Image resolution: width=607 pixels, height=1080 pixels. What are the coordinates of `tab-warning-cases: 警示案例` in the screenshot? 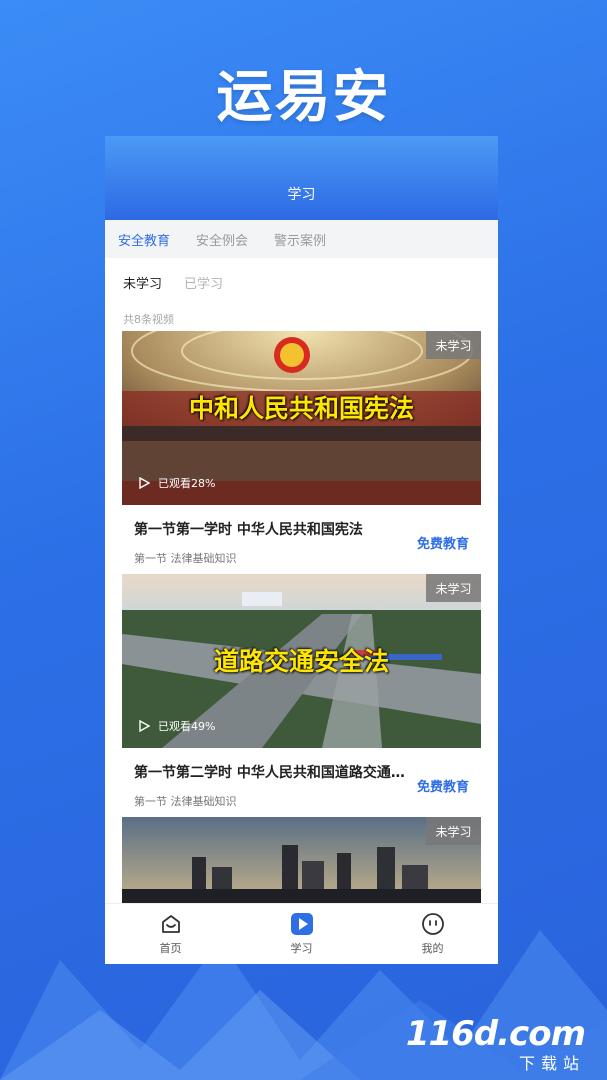 It's located at (300, 239).